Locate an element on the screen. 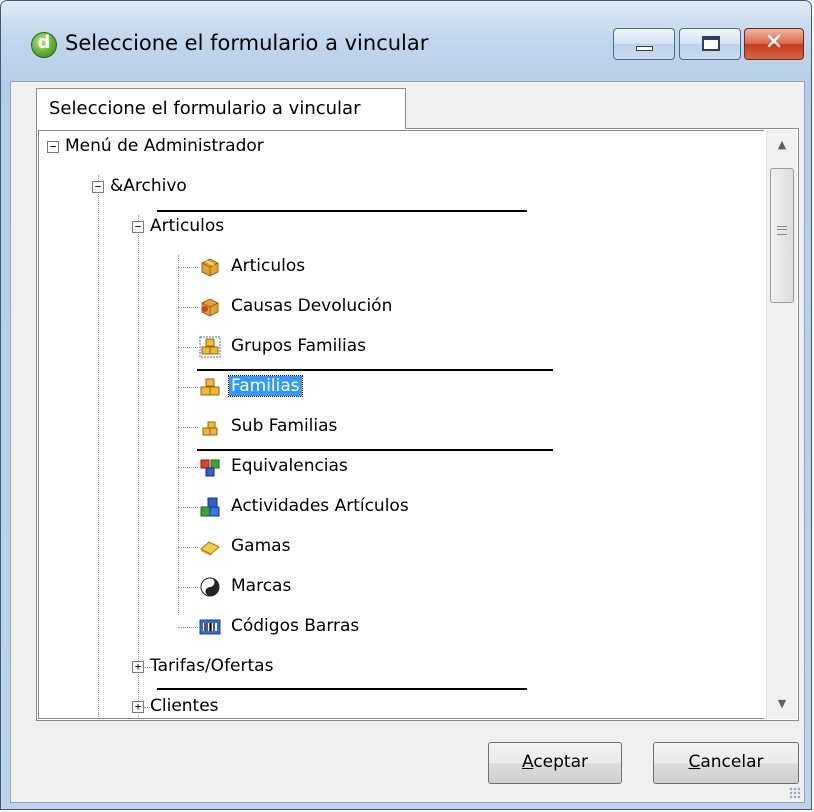  tree-node-label: Actividades Artículos is located at coordinates (320, 506).